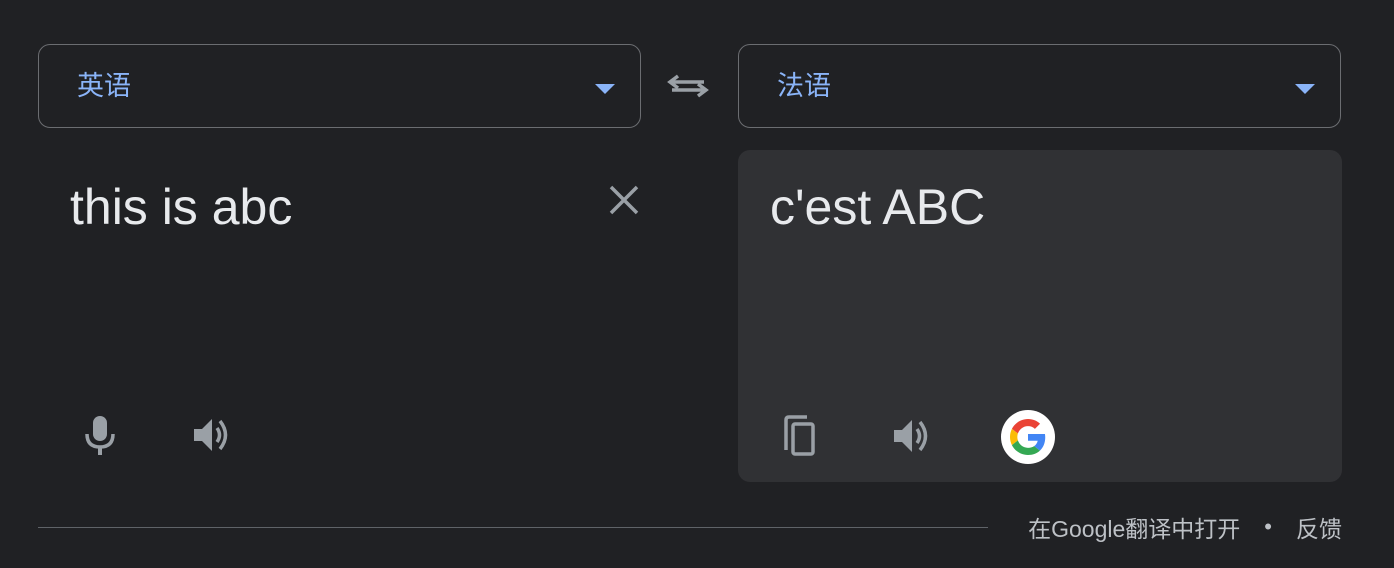  I want to click on open-google-translate-button, so click(1028, 437).